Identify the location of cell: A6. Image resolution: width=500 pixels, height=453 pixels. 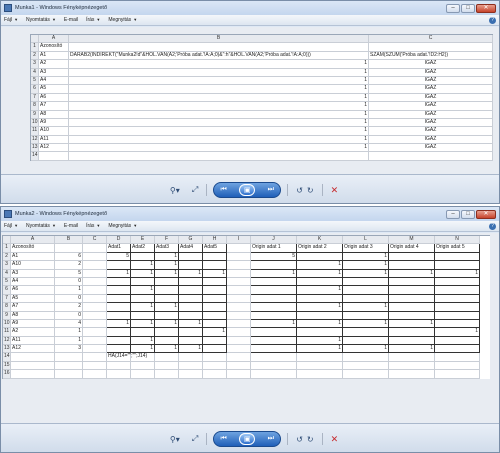
(33, 290).